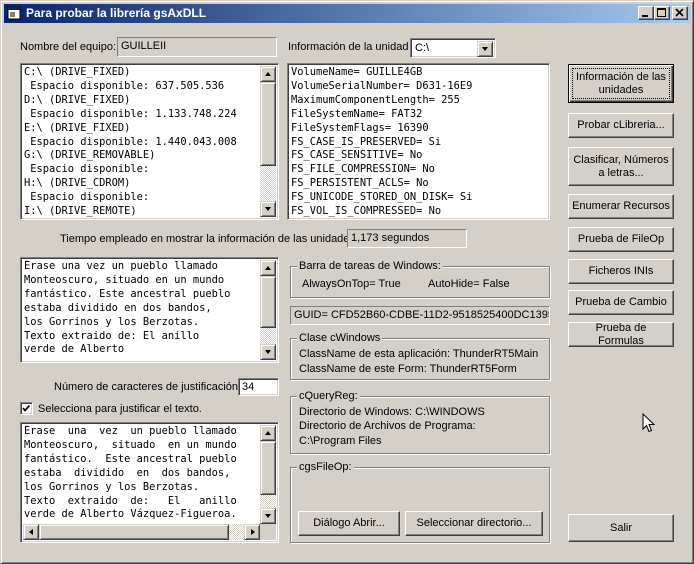 The height and width of the screenshot is (564, 694). What do you see at coordinates (258, 387) in the screenshot?
I see `justify-chars-input: 34` at bounding box center [258, 387].